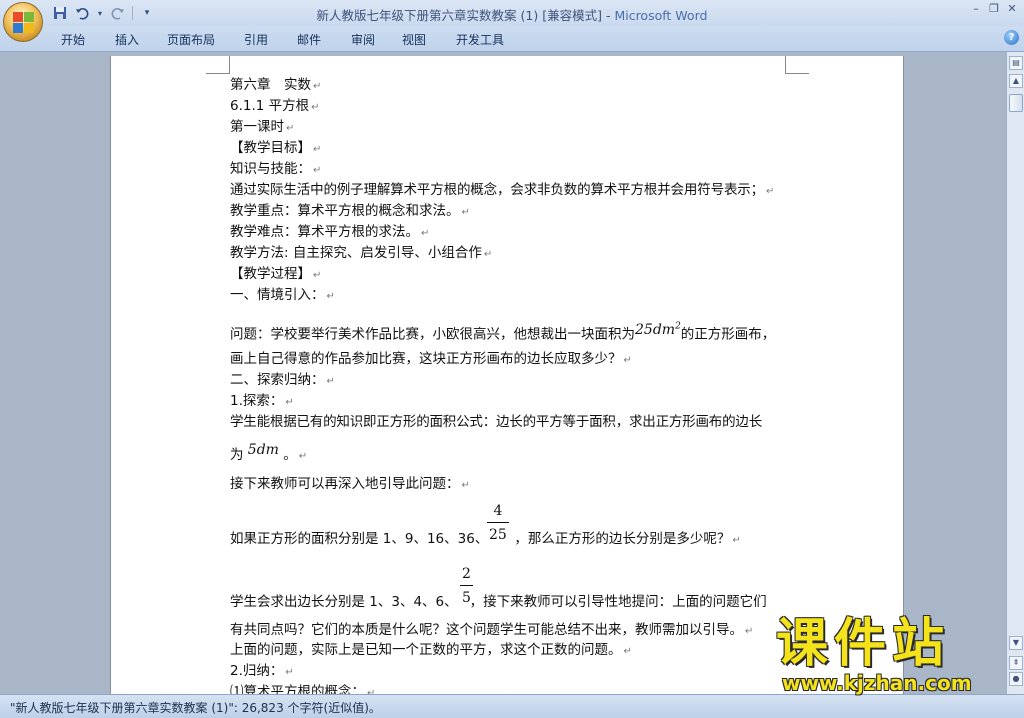 This screenshot has width=1024, height=718. Describe the element at coordinates (661, 15) in the screenshot. I see `app-name: Microsoft Word` at that location.